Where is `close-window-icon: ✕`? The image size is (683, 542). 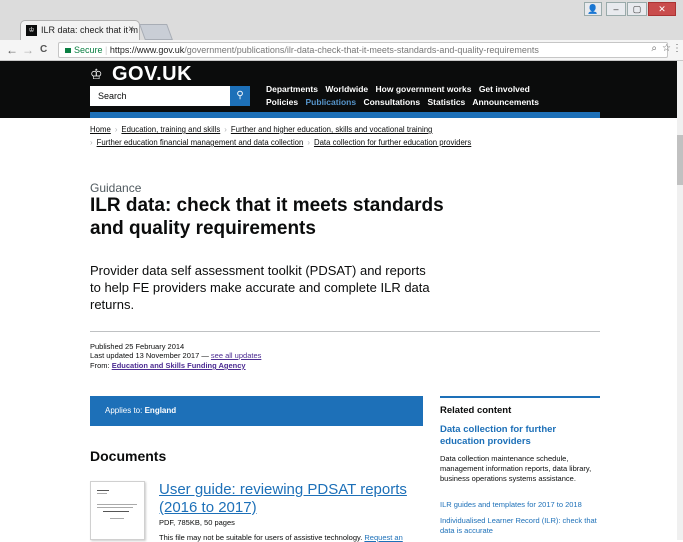 close-window-icon: ✕ is located at coordinates (662, 9).